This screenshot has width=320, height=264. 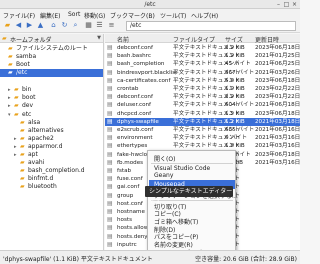 I want to click on tree-item: ▸ ▰ apt, so click(x=26, y=155).